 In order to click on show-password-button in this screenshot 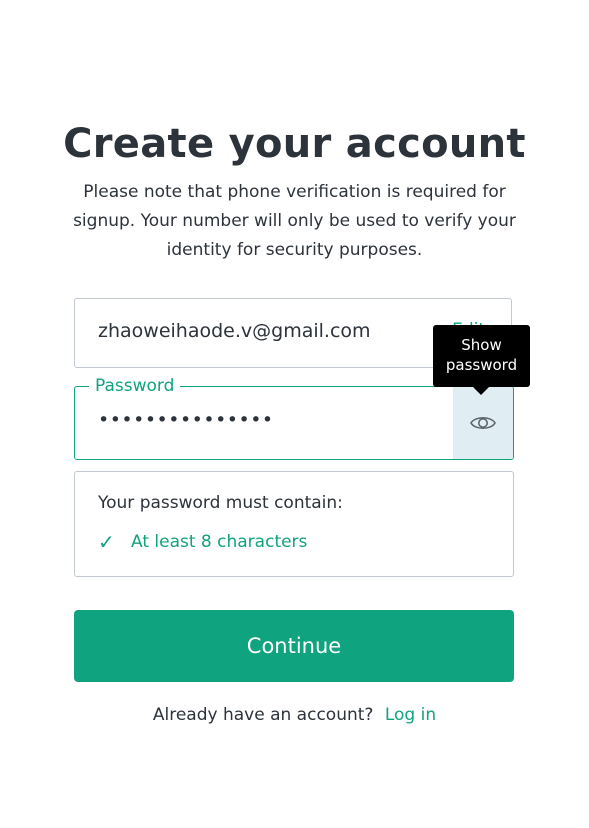, I will do `click(483, 423)`.